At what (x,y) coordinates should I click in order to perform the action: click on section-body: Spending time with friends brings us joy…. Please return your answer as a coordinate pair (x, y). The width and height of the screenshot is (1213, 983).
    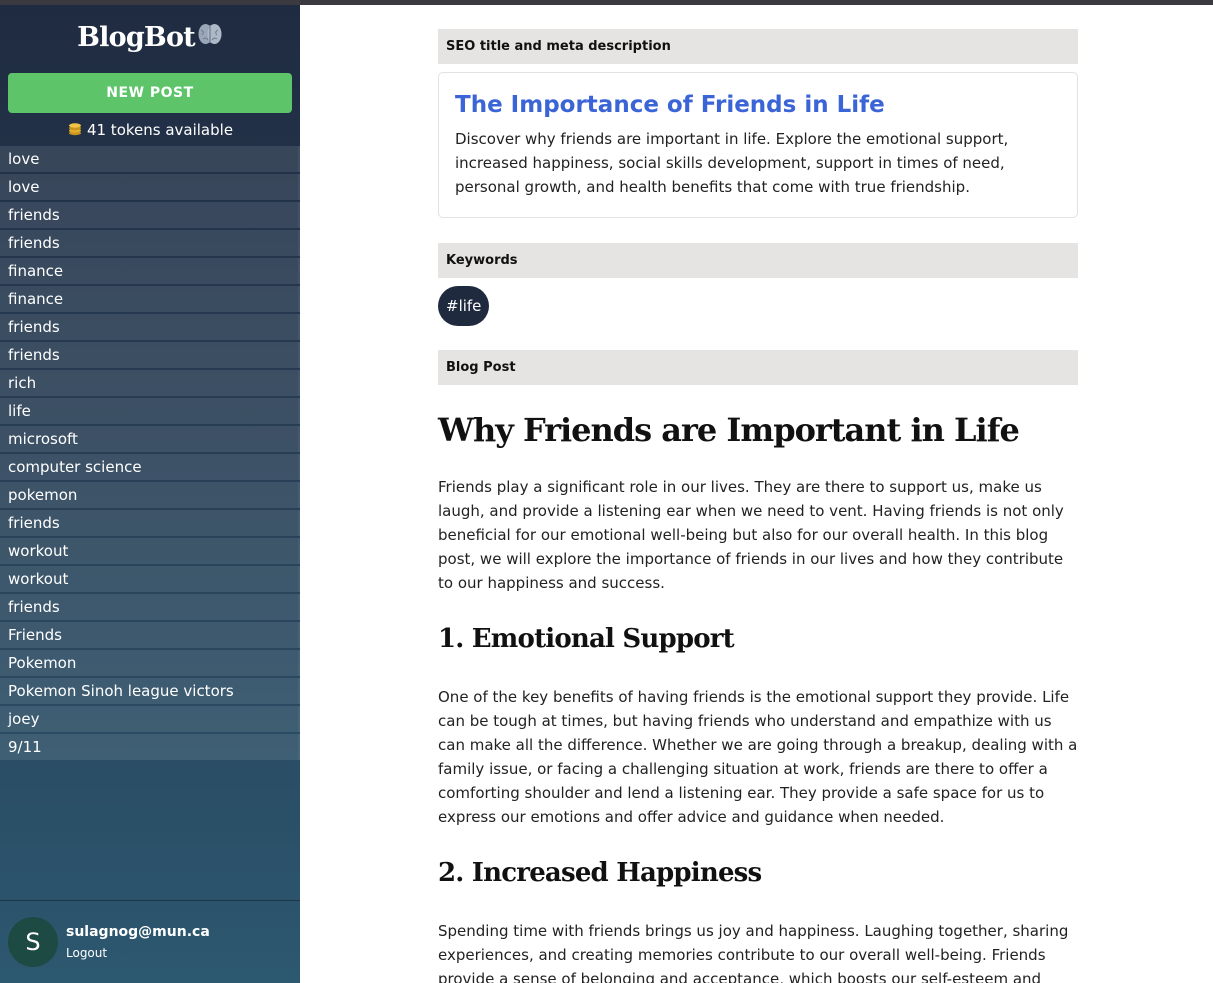
    Looking at the image, I should click on (753, 952).